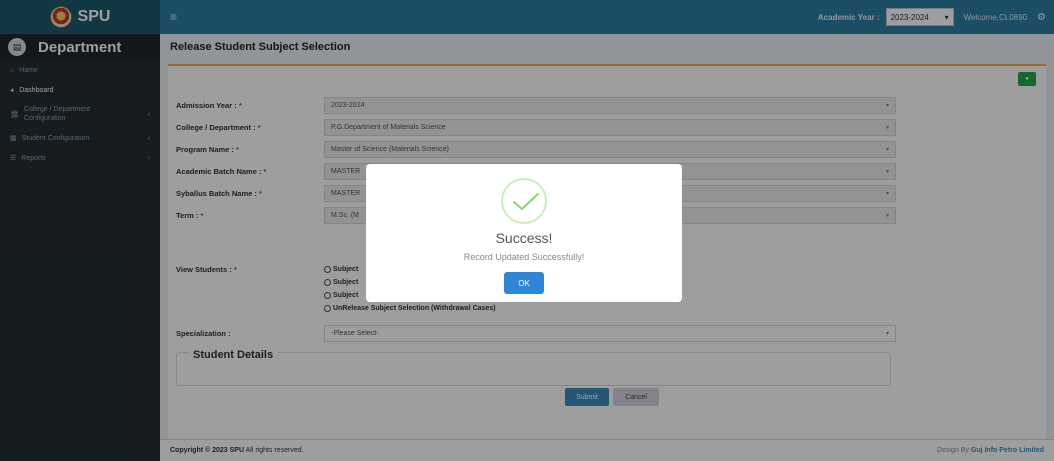  I want to click on success-check-icon, so click(524, 201).